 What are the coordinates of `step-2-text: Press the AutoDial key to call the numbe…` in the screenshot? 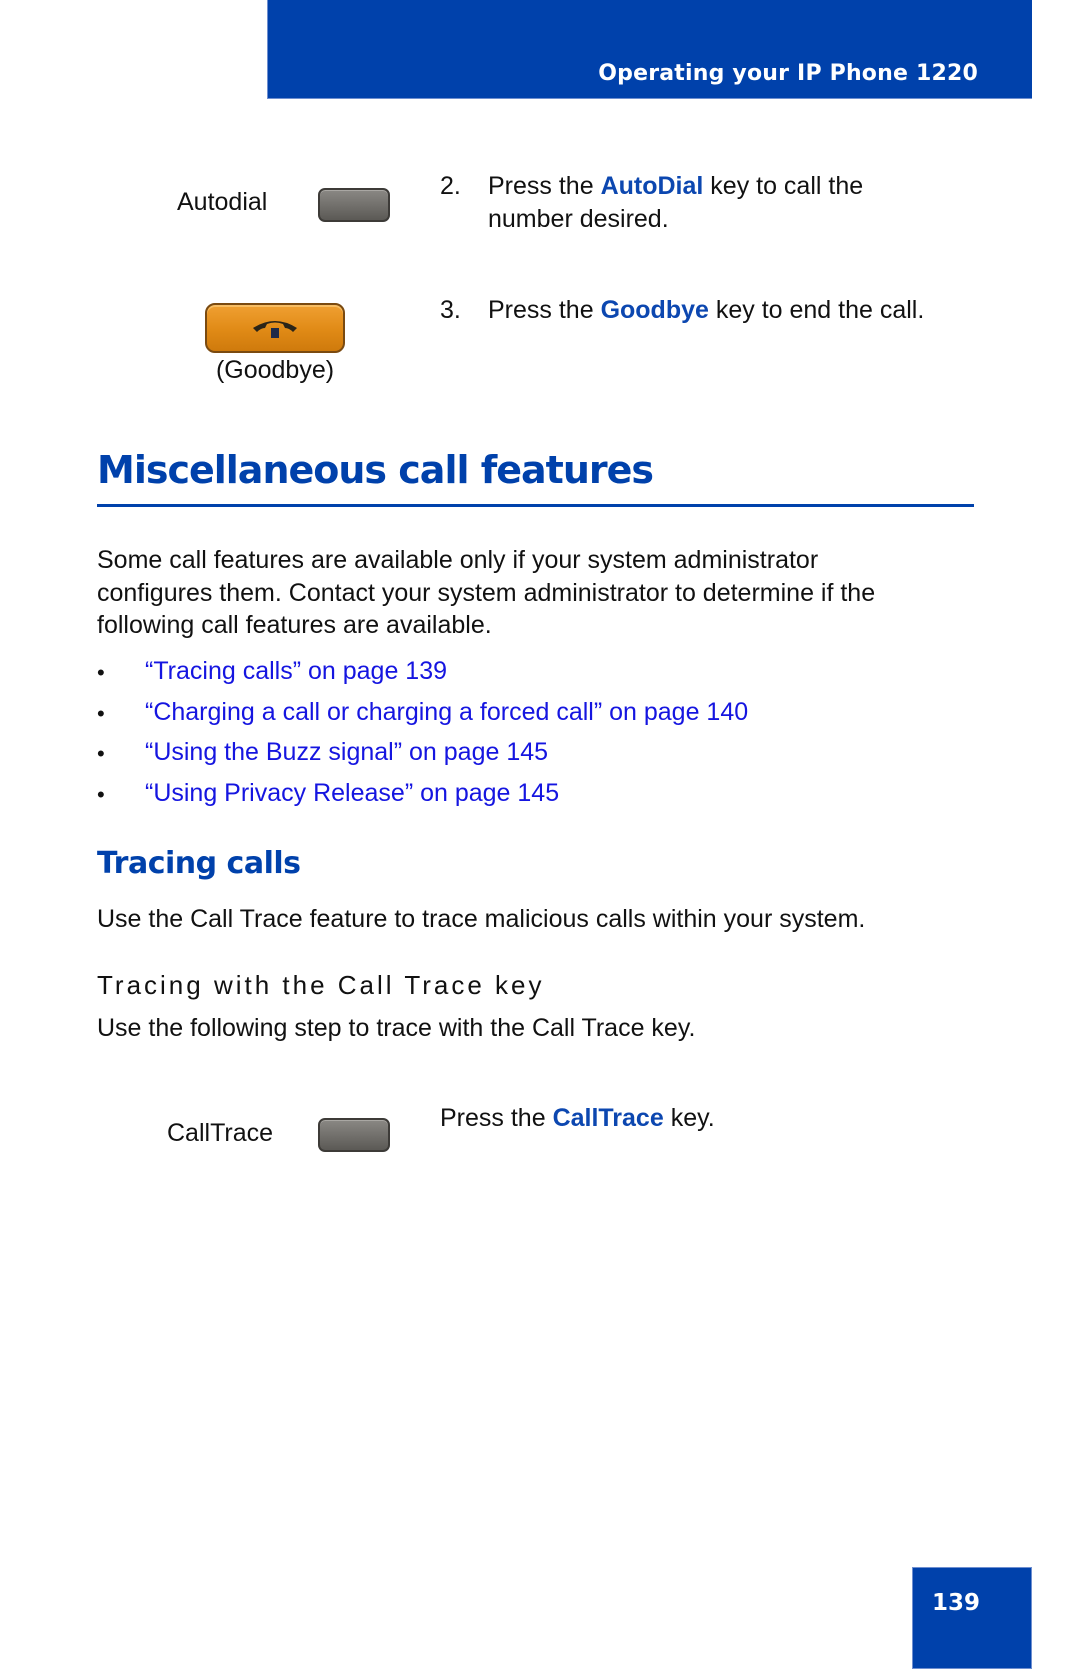 It's located at (728, 203).